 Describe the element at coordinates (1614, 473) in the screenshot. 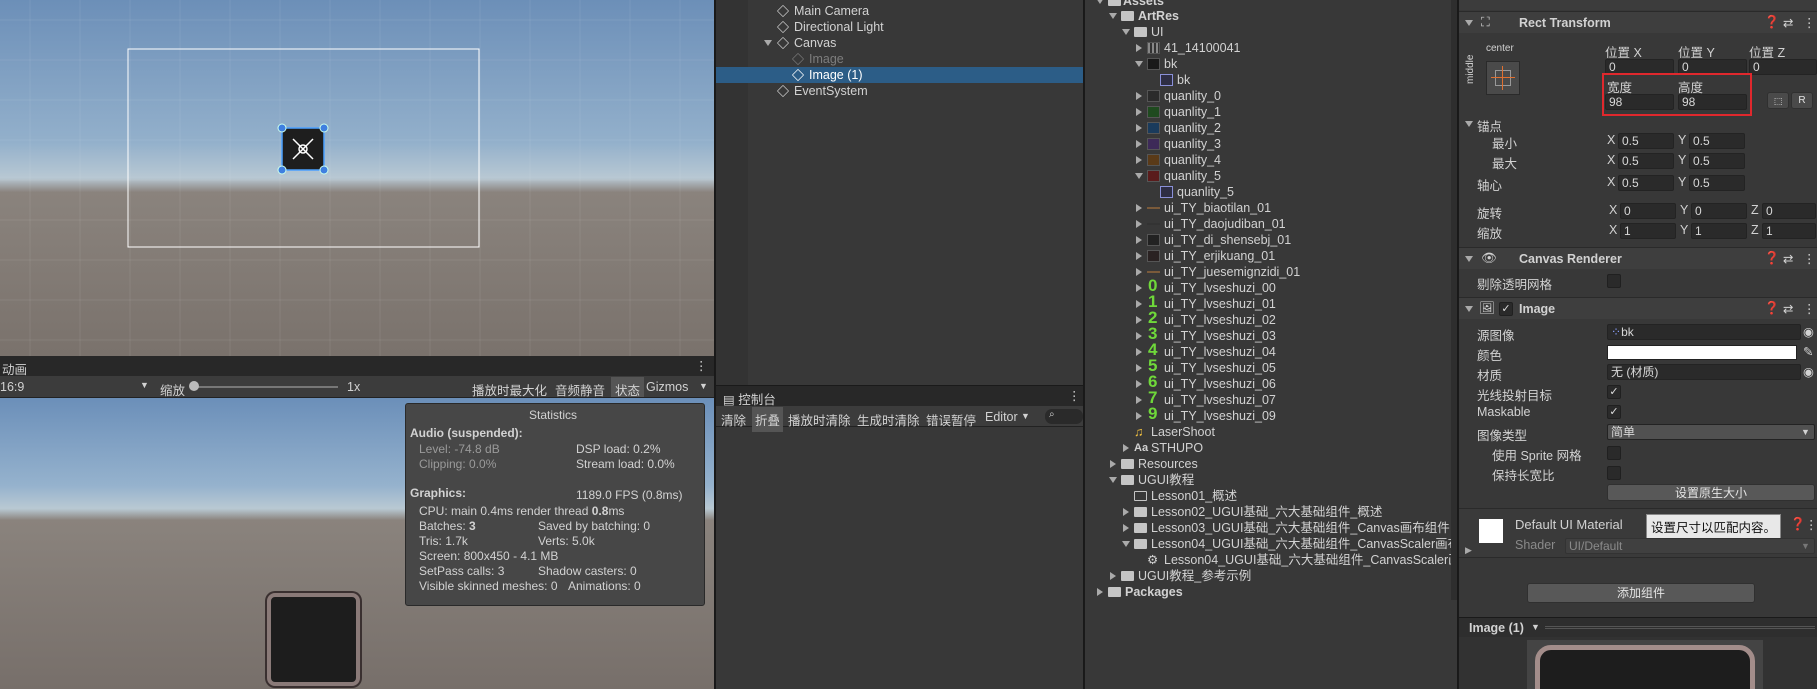

I see `preserve-aspect-checkbox` at that location.